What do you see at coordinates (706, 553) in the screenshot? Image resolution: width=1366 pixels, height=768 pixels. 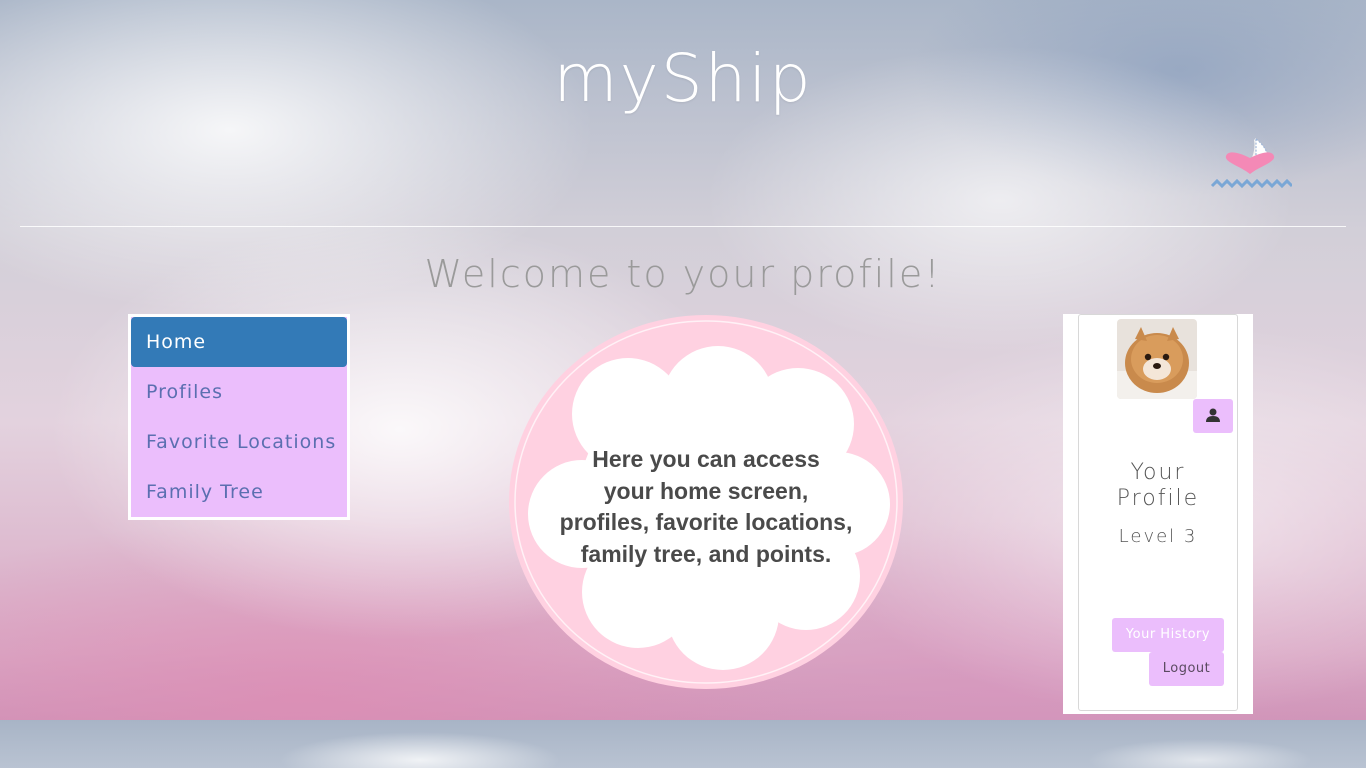 I see `bubble-line: family tree, and points.` at bounding box center [706, 553].